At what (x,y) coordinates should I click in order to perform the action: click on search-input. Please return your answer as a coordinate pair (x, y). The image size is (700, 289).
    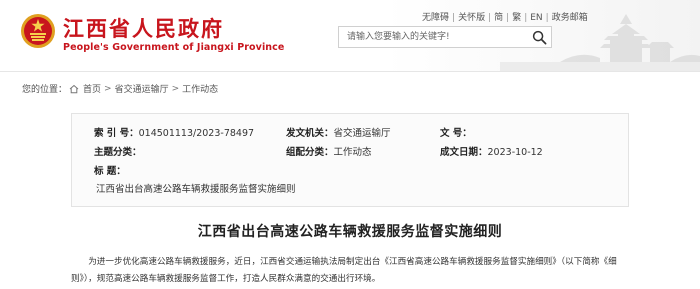
    Looking at the image, I should click on (429, 37).